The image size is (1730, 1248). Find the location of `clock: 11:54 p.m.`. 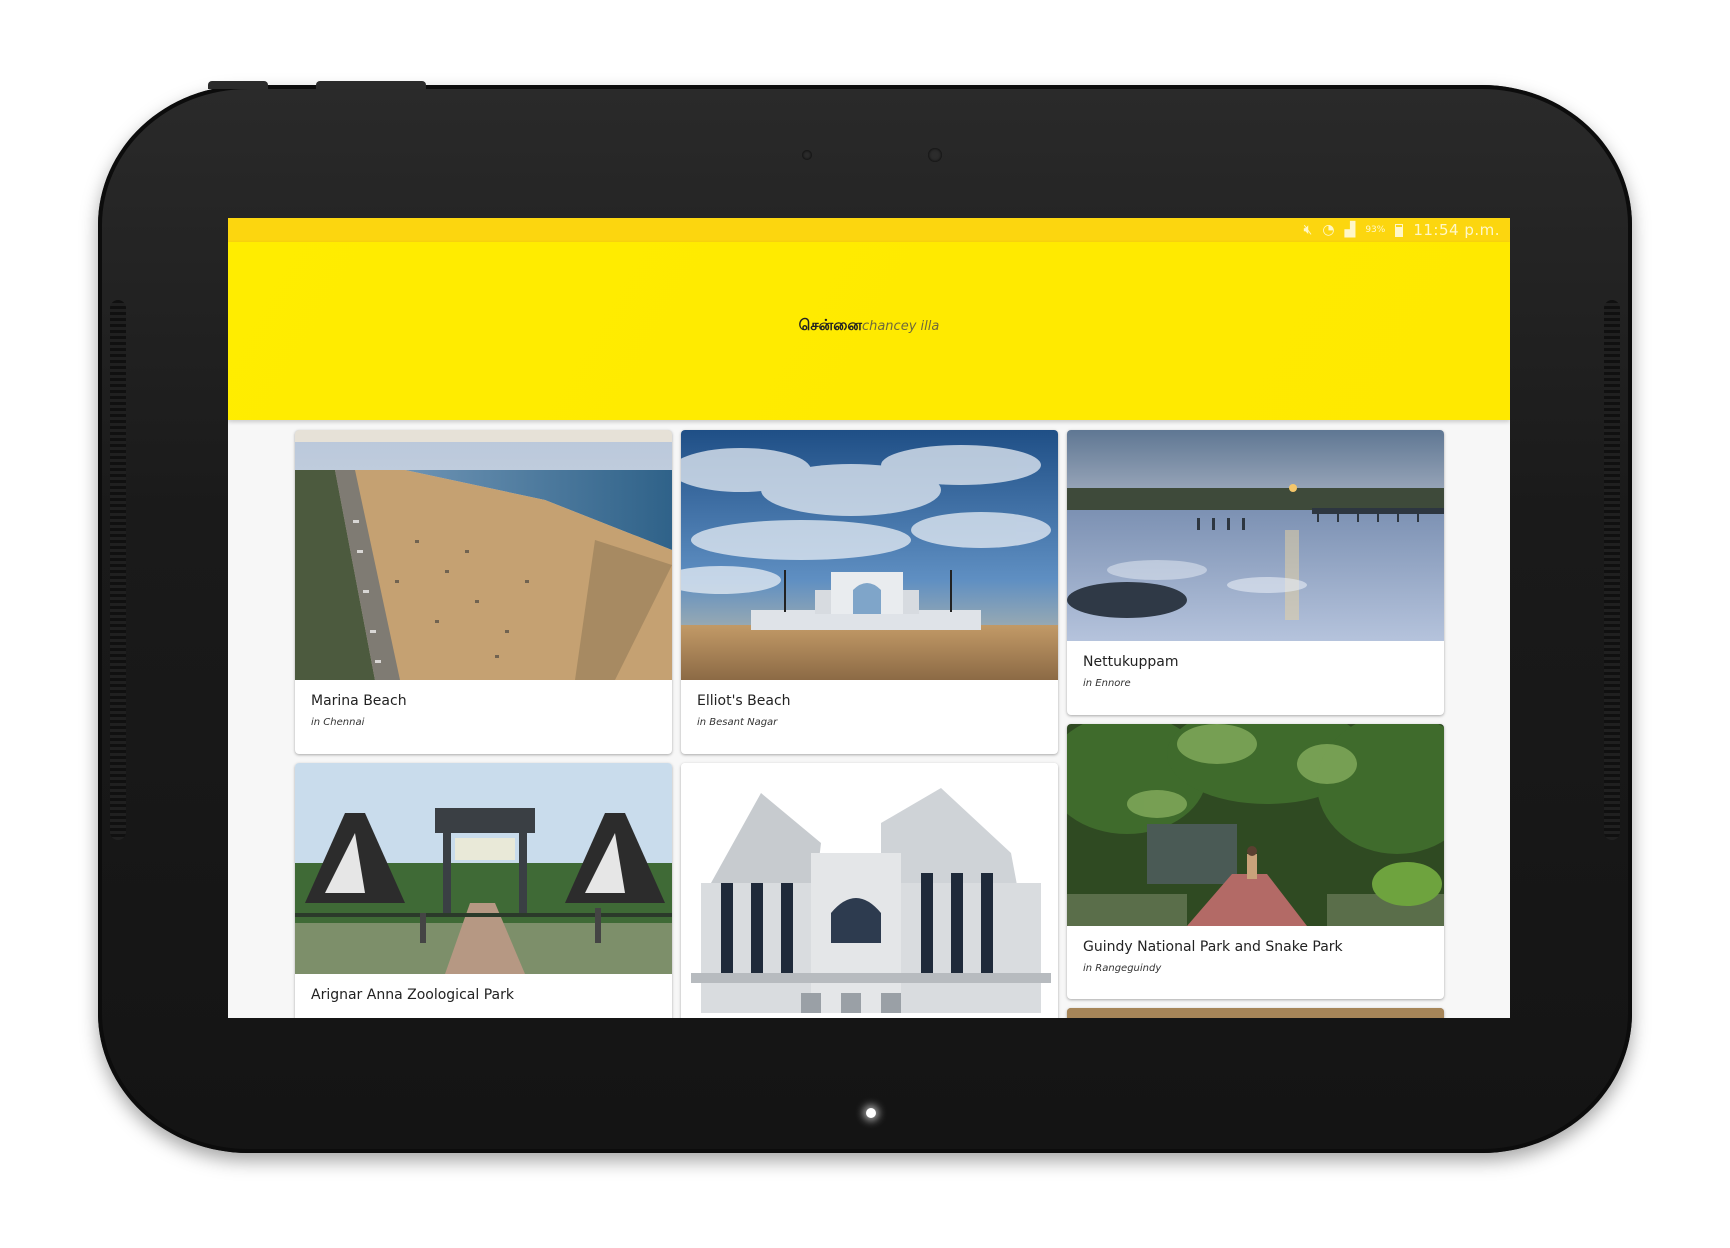

clock: 11:54 p.m. is located at coordinates (1456, 230).